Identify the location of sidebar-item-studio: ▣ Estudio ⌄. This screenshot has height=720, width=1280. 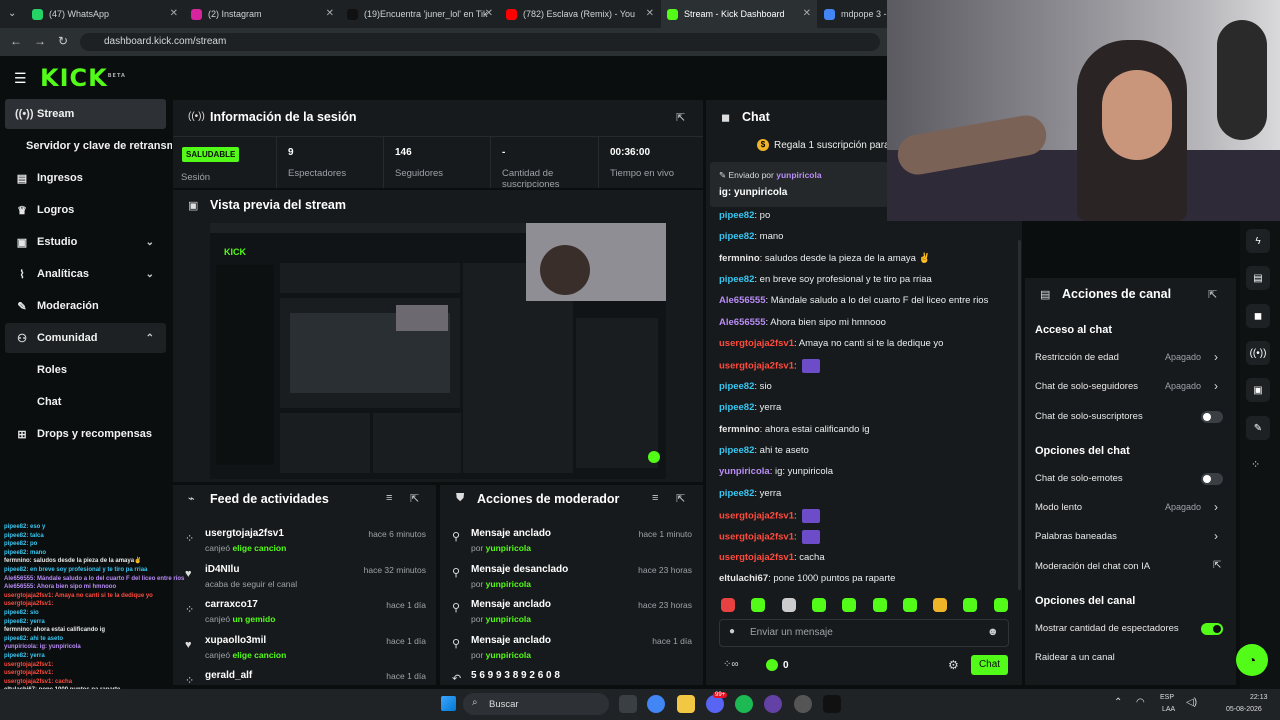
(85, 242).